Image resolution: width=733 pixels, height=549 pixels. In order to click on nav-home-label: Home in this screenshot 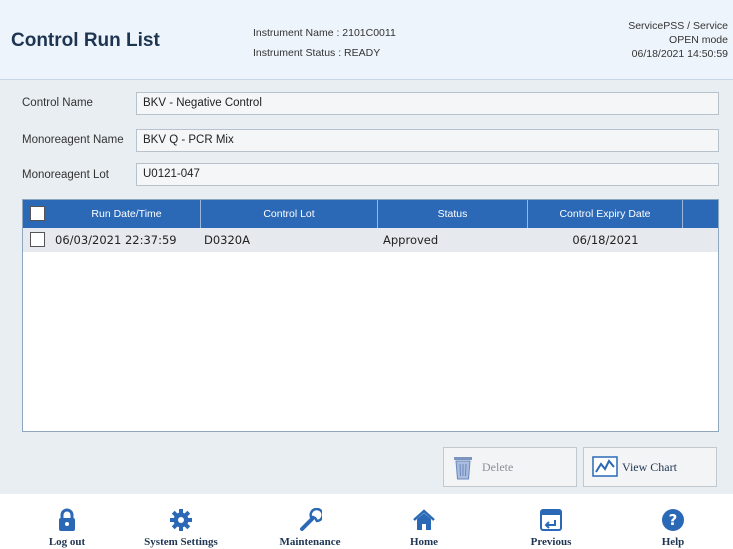, I will do `click(424, 542)`.